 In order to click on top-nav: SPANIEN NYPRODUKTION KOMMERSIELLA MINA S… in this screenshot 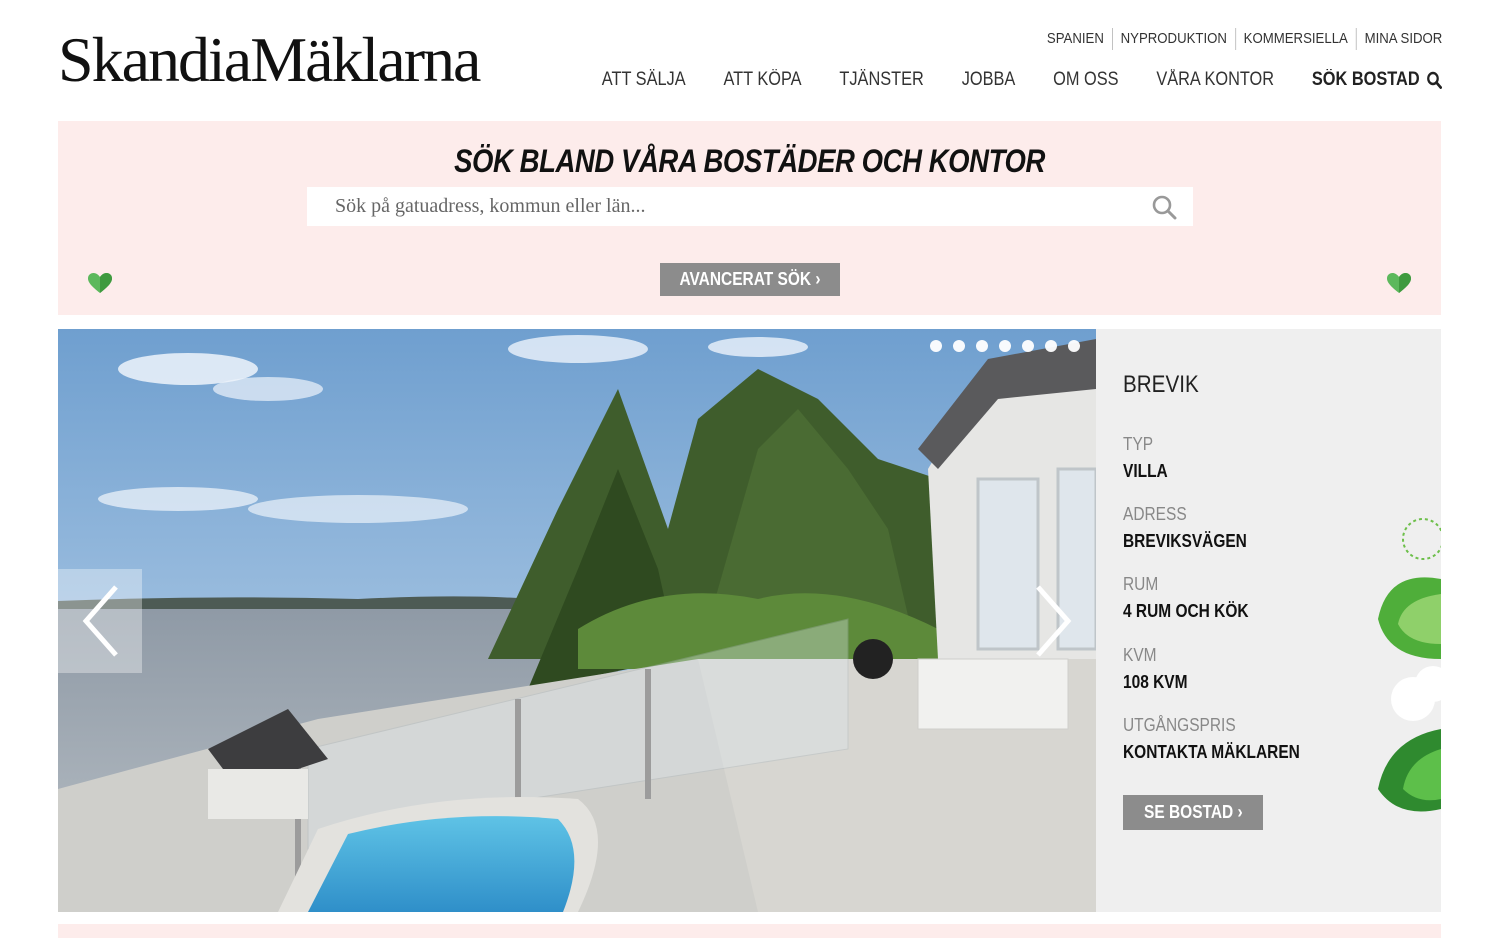, I will do `click(1240, 39)`.